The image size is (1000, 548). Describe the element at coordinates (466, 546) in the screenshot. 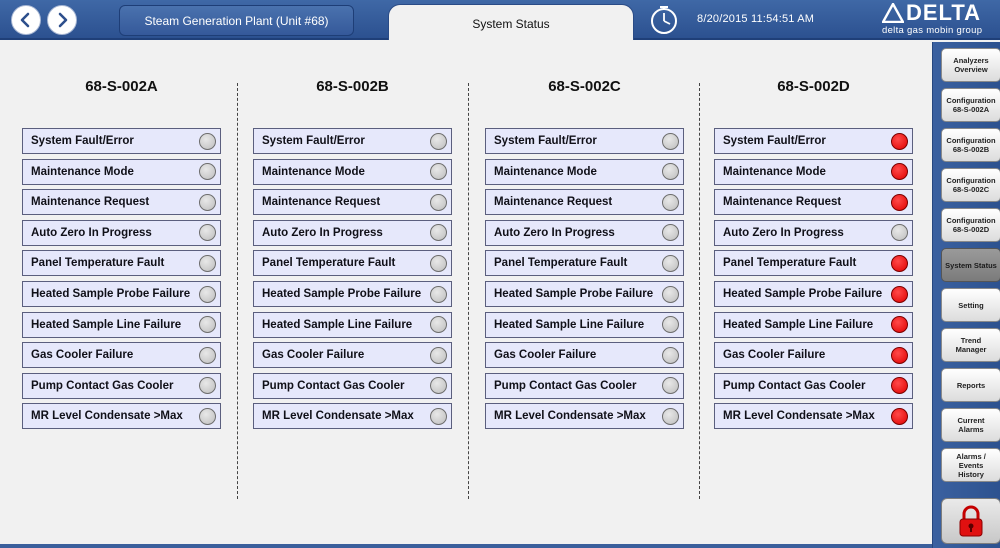

I see `footer-strip` at that location.